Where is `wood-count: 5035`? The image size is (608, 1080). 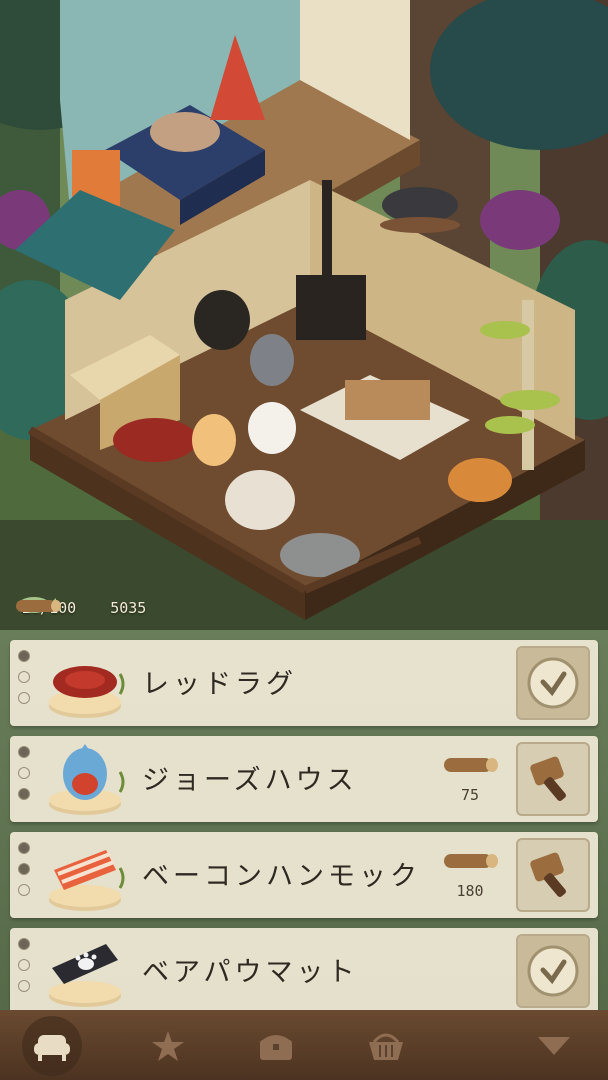 wood-count: 5035 is located at coordinates (128, 608).